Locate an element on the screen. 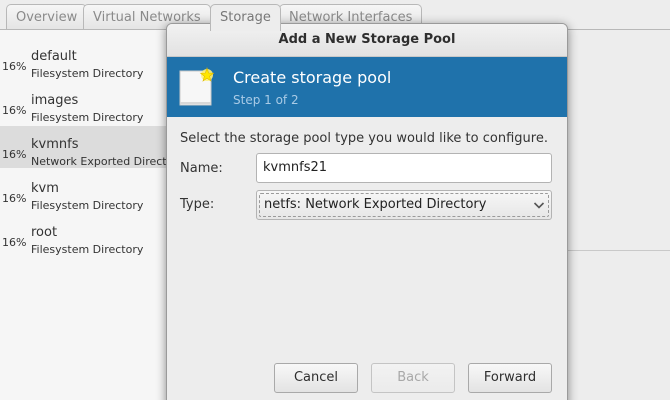 Image resolution: width=670 pixels, height=400 pixels. pool-type-select: netfs: Network Exported Directory is located at coordinates (404, 205).